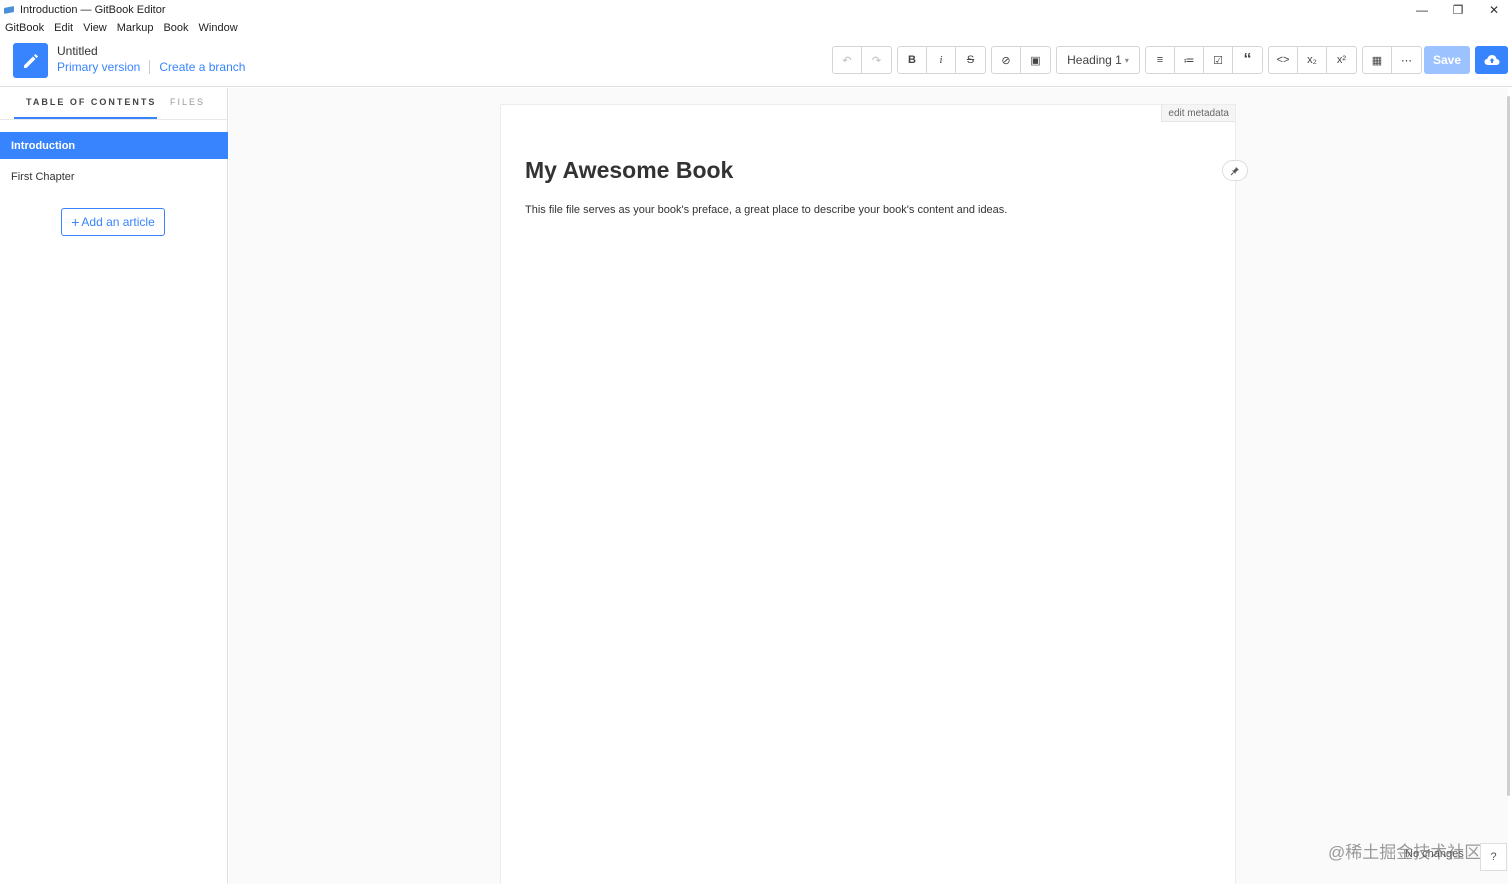  What do you see at coordinates (1235, 170) in the screenshot?
I see `pin-icon` at bounding box center [1235, 170].